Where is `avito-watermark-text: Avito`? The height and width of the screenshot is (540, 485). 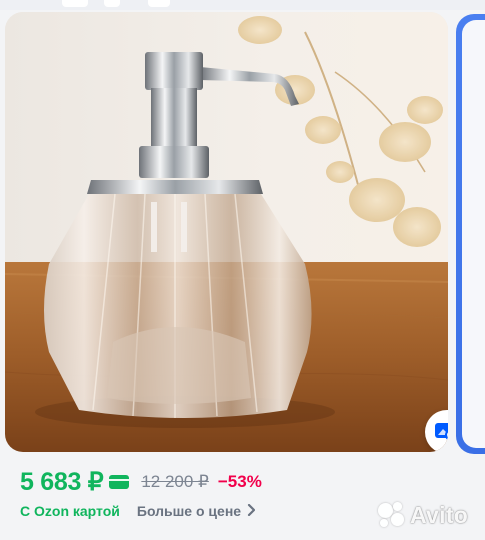
avito-watermark-text: Avito is located at coordinates (439, 514).